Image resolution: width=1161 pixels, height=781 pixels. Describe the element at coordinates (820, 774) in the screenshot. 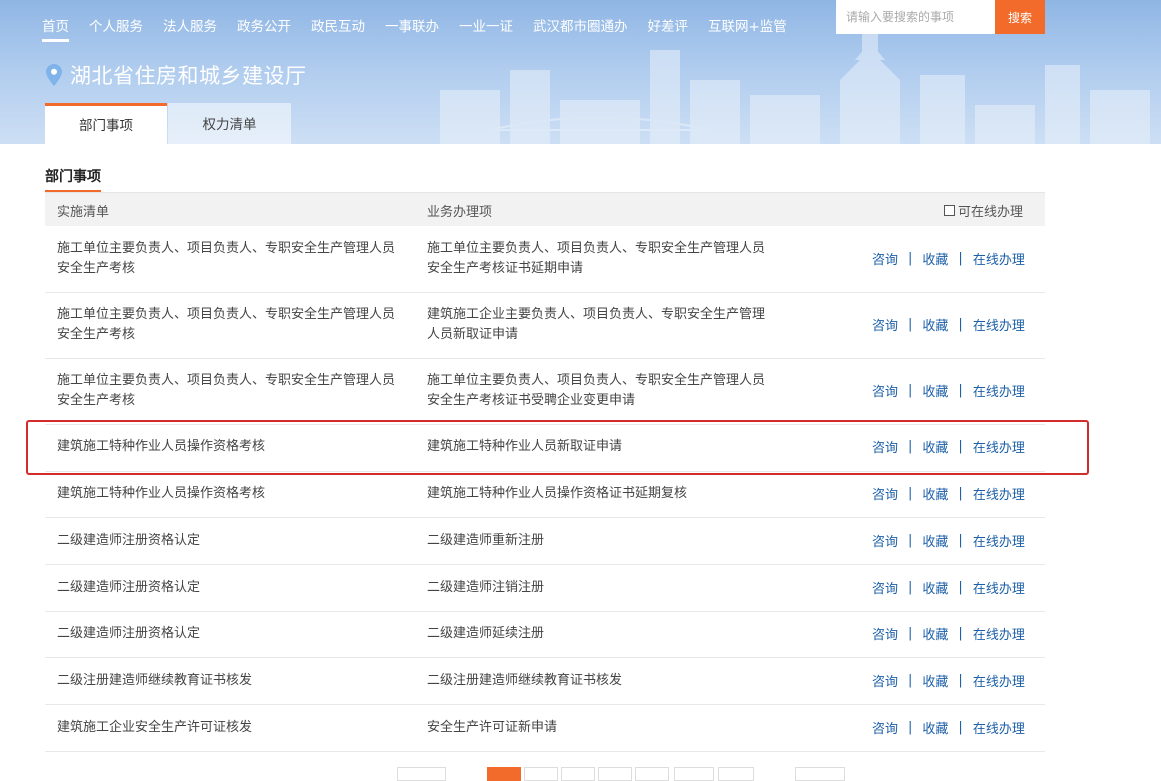

I see `pagination-next-button` at that location.